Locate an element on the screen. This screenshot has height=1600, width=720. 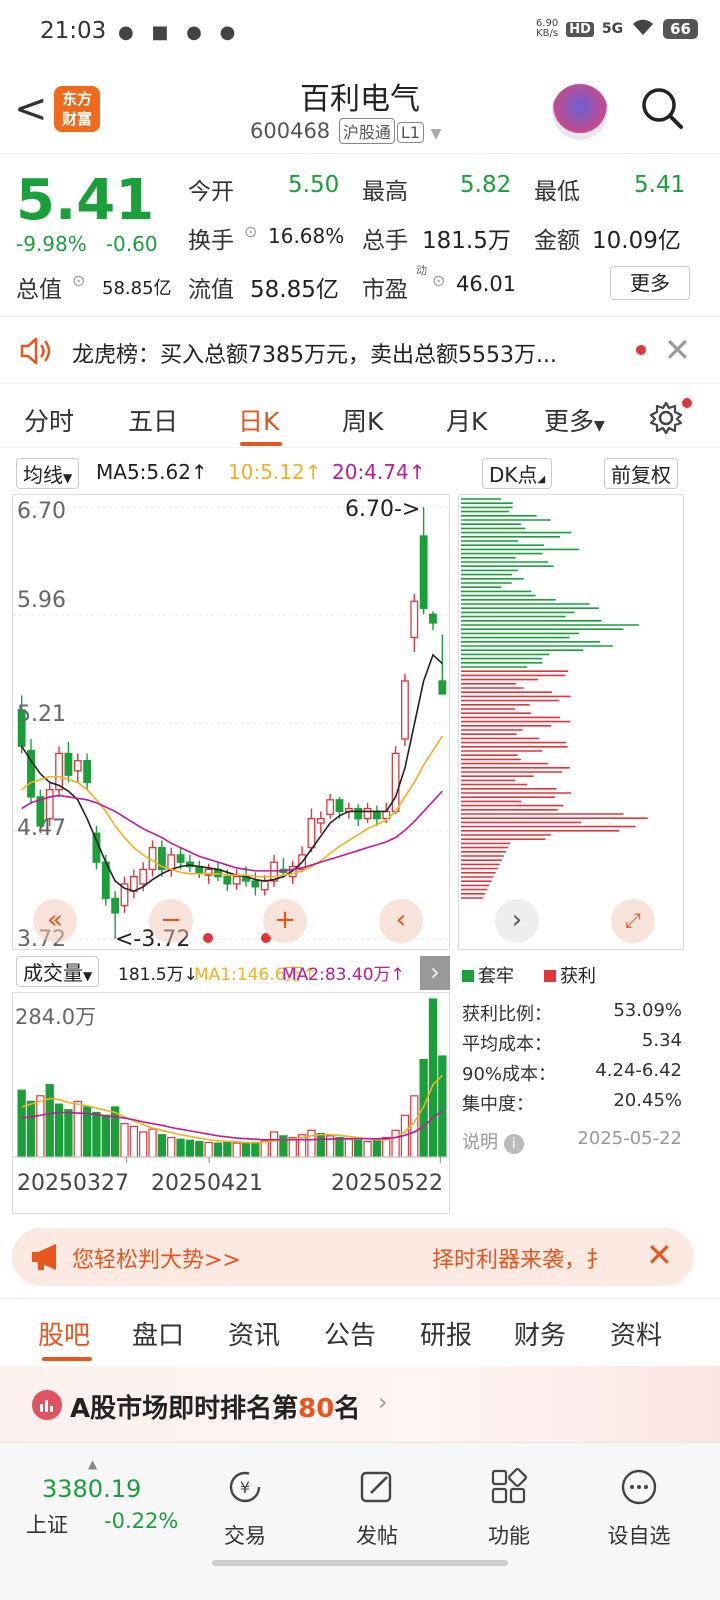
expand-indicator-button: › is located at coordinates (435, 973).